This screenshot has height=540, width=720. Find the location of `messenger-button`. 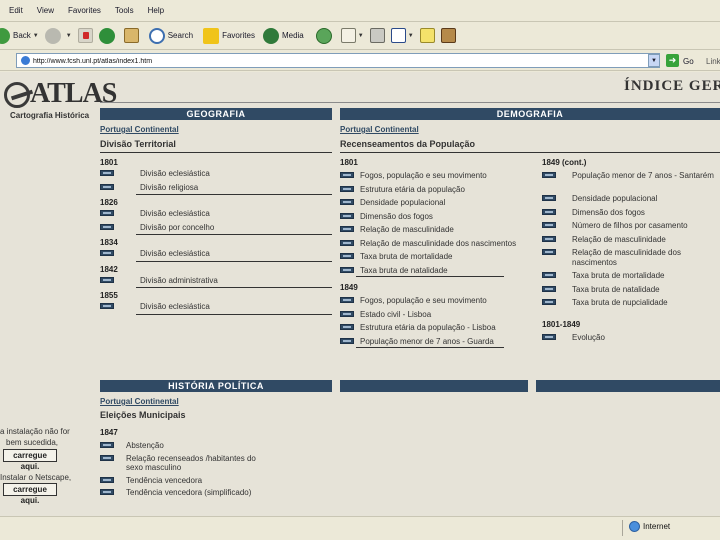

messenger-button is located at coordinates (448, 35).